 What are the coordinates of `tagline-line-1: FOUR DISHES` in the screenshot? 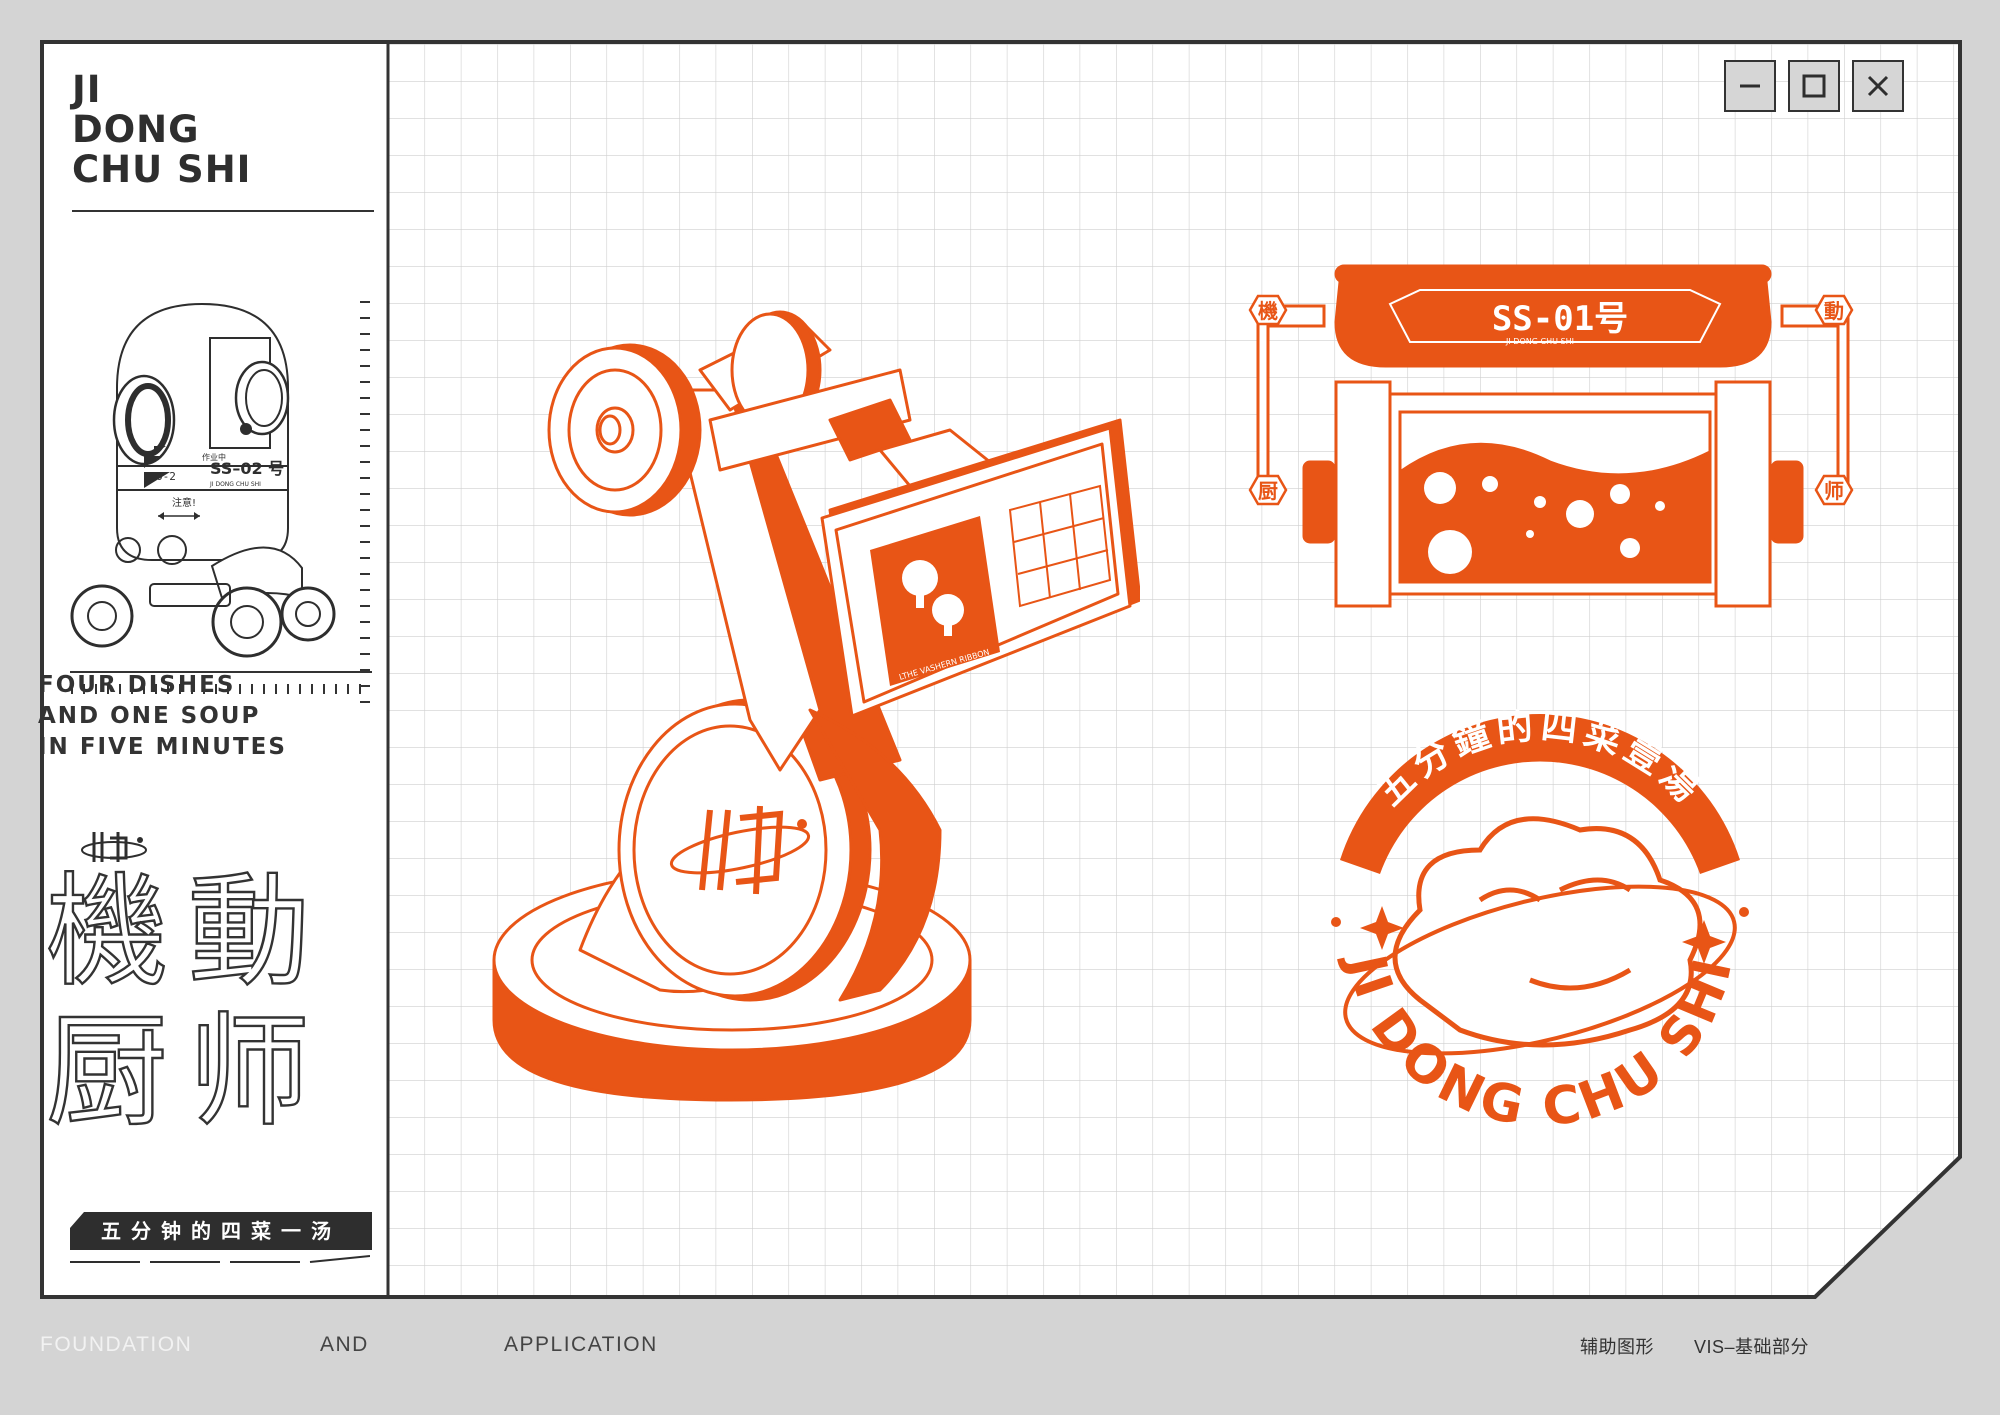 It's located at (137, 685).